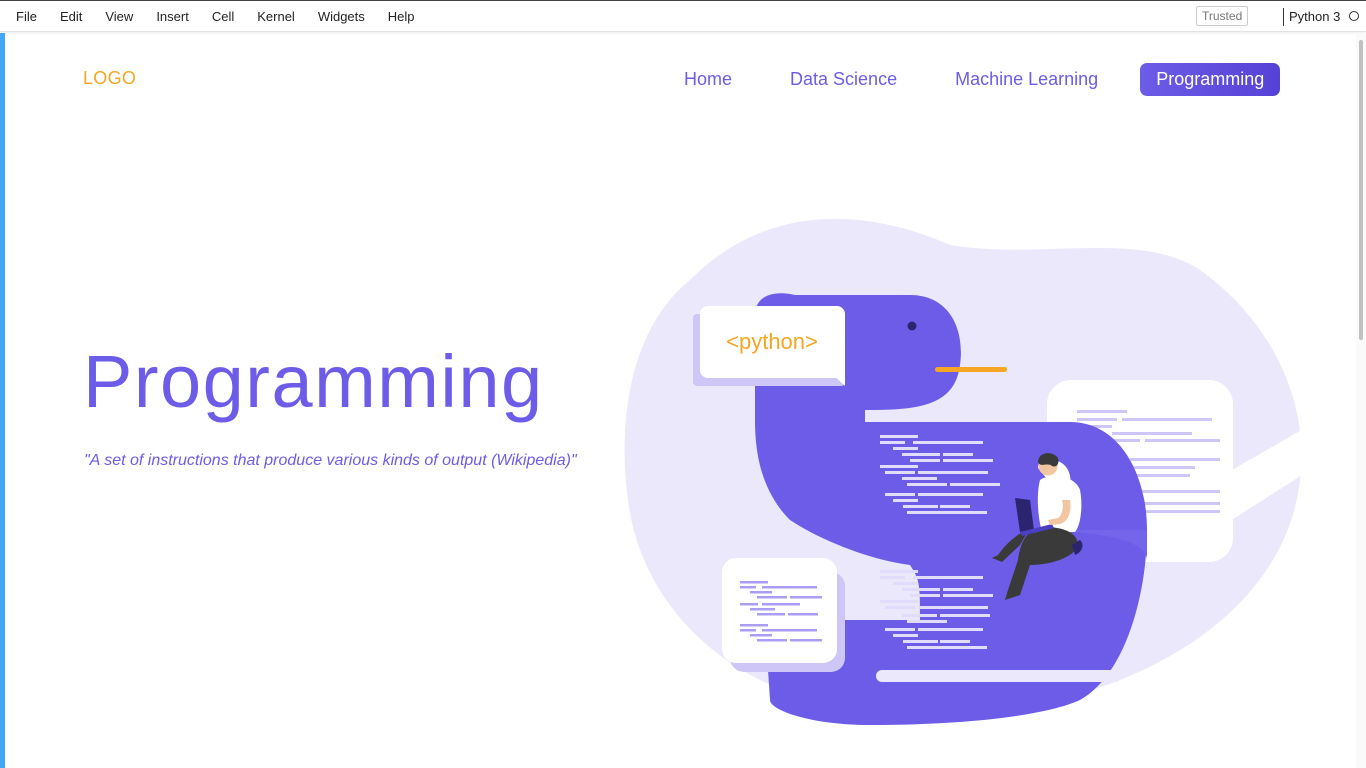 The height and width of the screenshot is (768, 1366). Describe the element at coordinates (1361, 190) in the screenshot. I see `scrollbar-thumb` at that location.